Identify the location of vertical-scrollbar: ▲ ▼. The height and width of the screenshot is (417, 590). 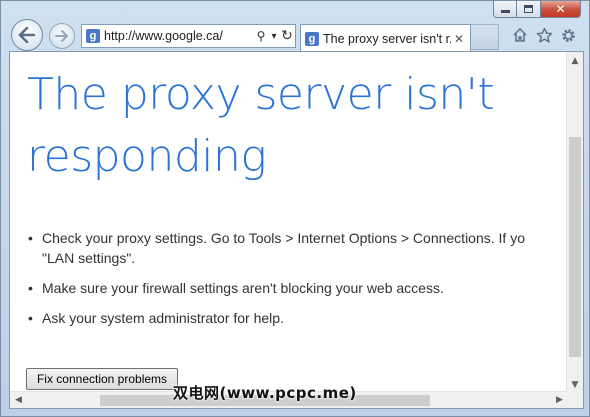
(574, 222).